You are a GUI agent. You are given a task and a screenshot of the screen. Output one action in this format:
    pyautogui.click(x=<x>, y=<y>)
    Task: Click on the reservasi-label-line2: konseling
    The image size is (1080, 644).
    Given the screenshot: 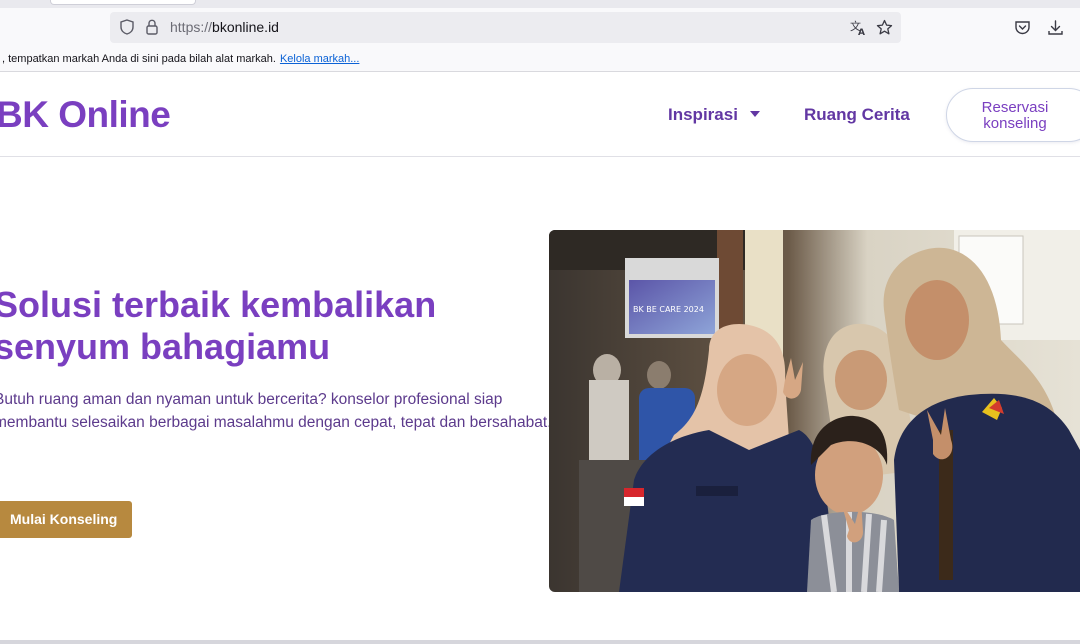 What is the action you would take?
    pyautogui.click(x=1015, y=123)
    